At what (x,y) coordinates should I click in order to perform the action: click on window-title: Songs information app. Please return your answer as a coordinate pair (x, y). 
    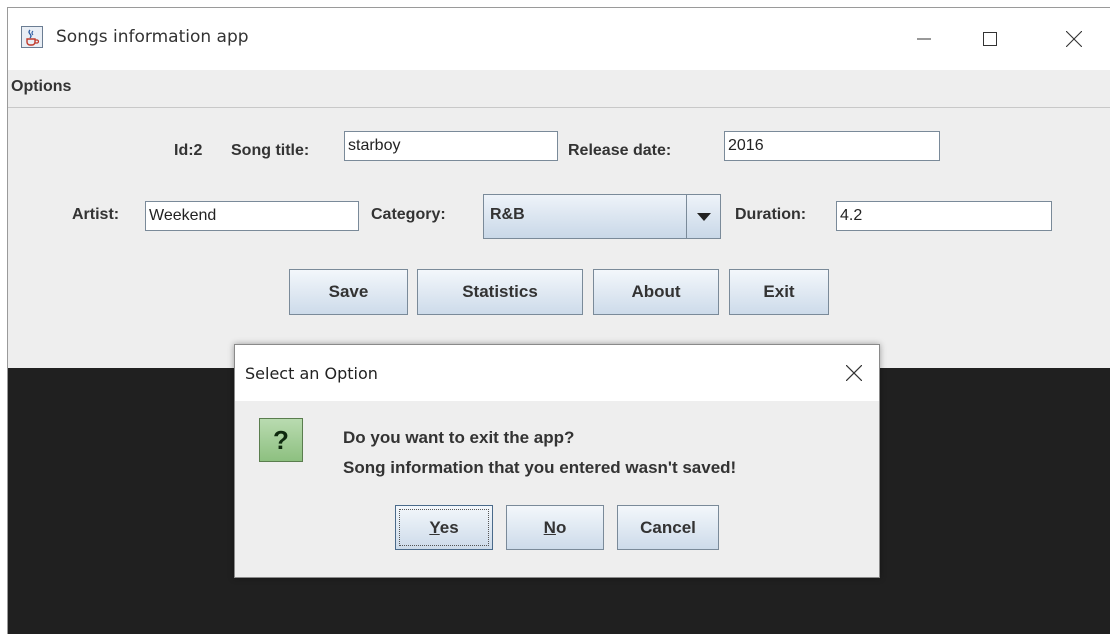
    Looking at the image, I should click on (152, 37).